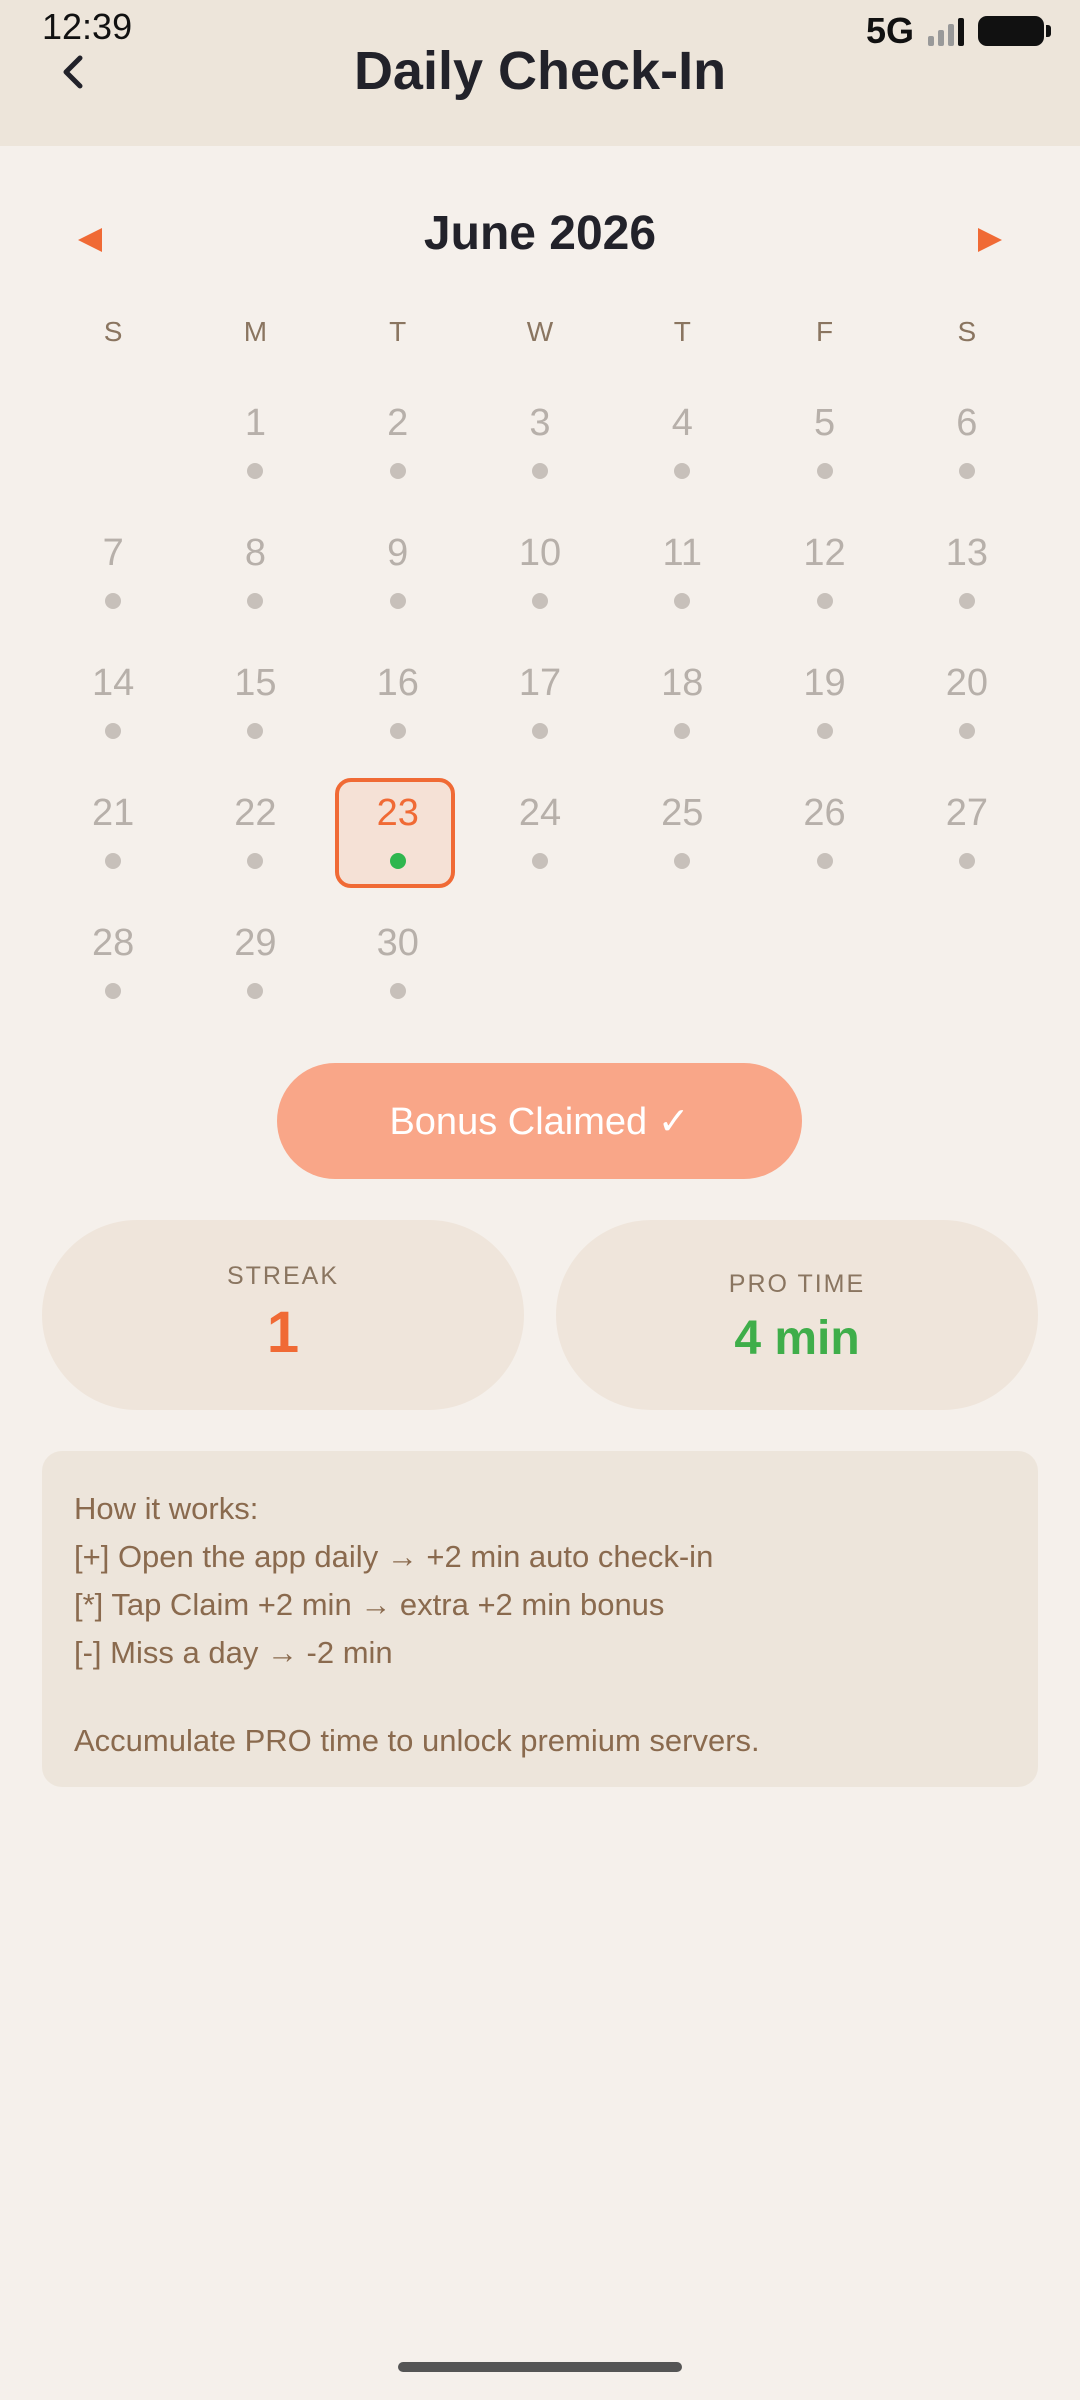 The image size is (1080, 2400). Describe the element at coordinates (398, 705) in the screenshot. I see `day-cell: 16` at that location.